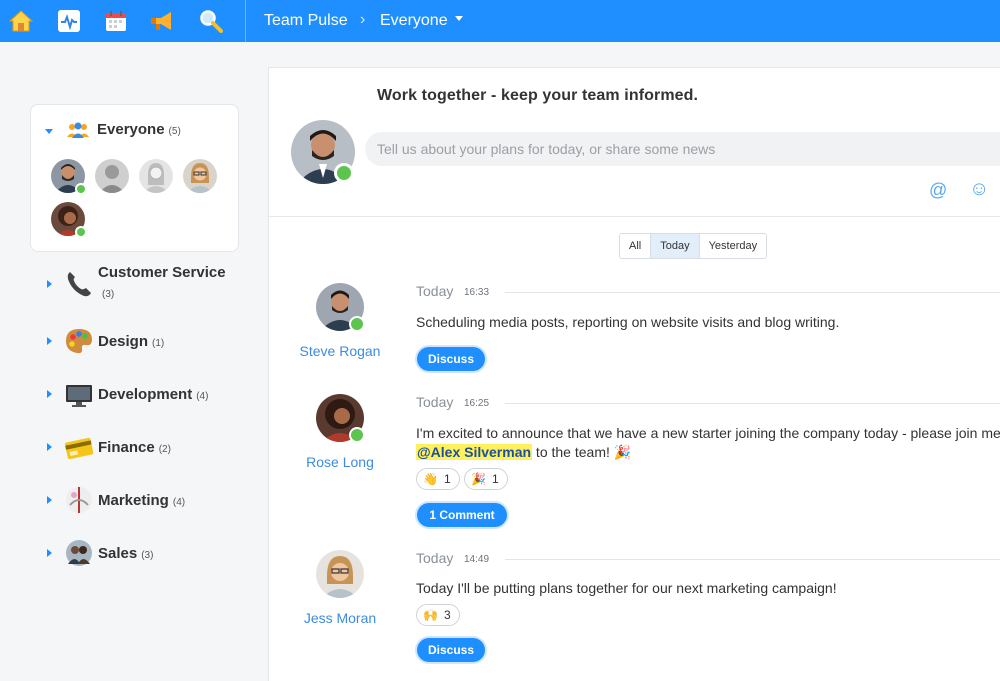  I want to click on monitor-icon, so click(79, 395).